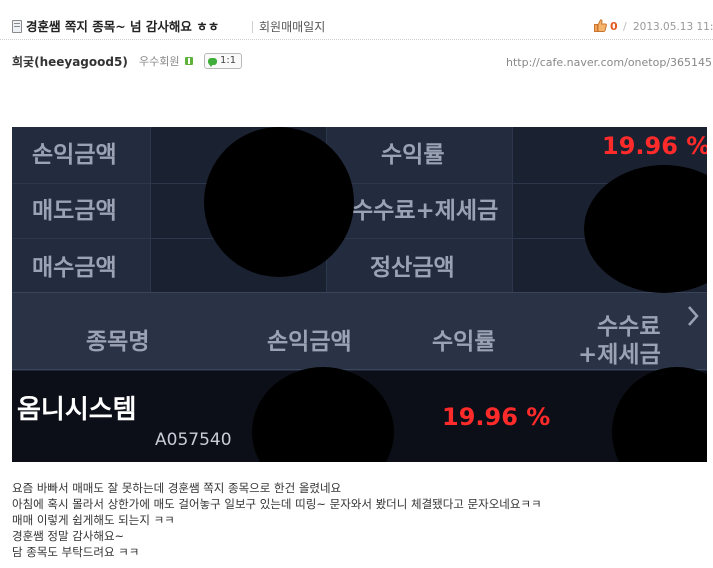 Image resolution: width=713 pixels, height=568 pixels. Describe the element at coordinates (123, 26) in the screenshot. I see `post-title: 경훈쌤 쪽지 종목~ 넘 감사해요 ㅎㅎ` at that location.